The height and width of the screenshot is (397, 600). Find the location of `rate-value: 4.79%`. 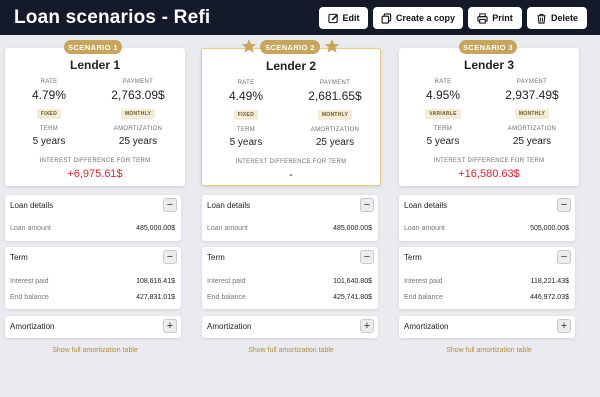

rate-value: 4.79% is located at coordinates (49, 95).